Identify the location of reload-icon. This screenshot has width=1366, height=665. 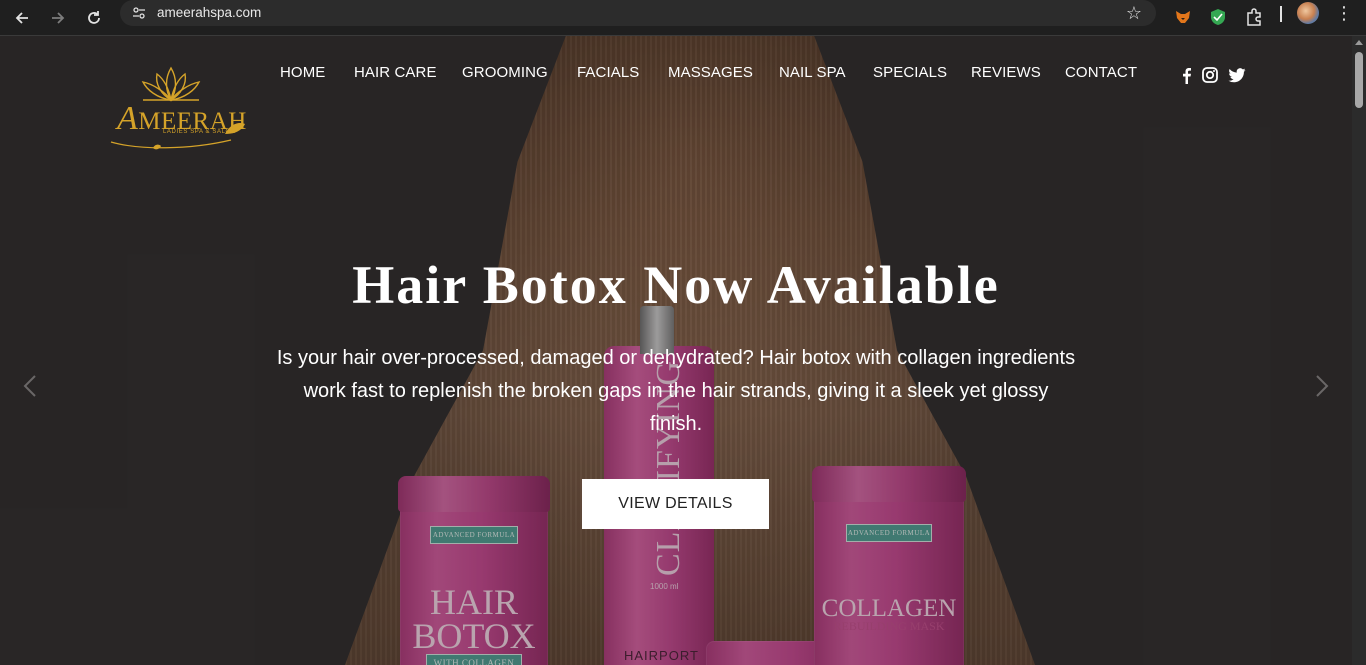
(94, 17).